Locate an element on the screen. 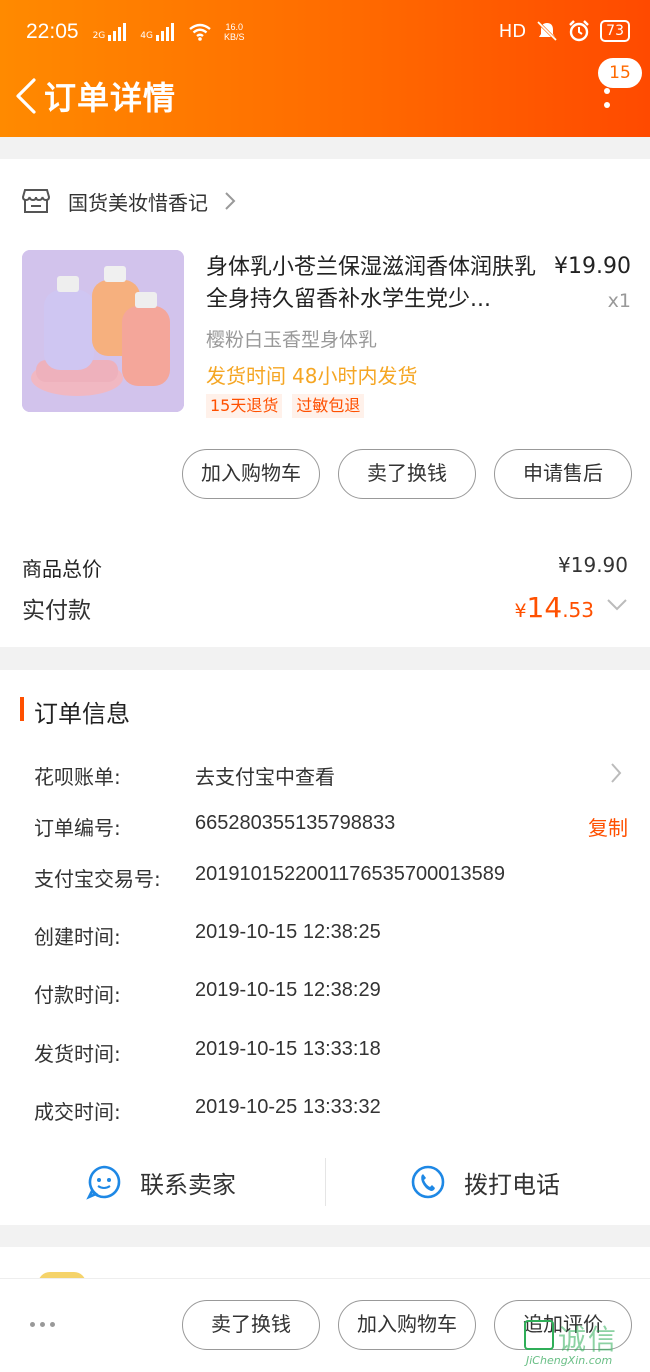 The width and height of the screenshot is (650, 1372). shipped-time-label: 发货时间: is located at coordinates (77, 1054).